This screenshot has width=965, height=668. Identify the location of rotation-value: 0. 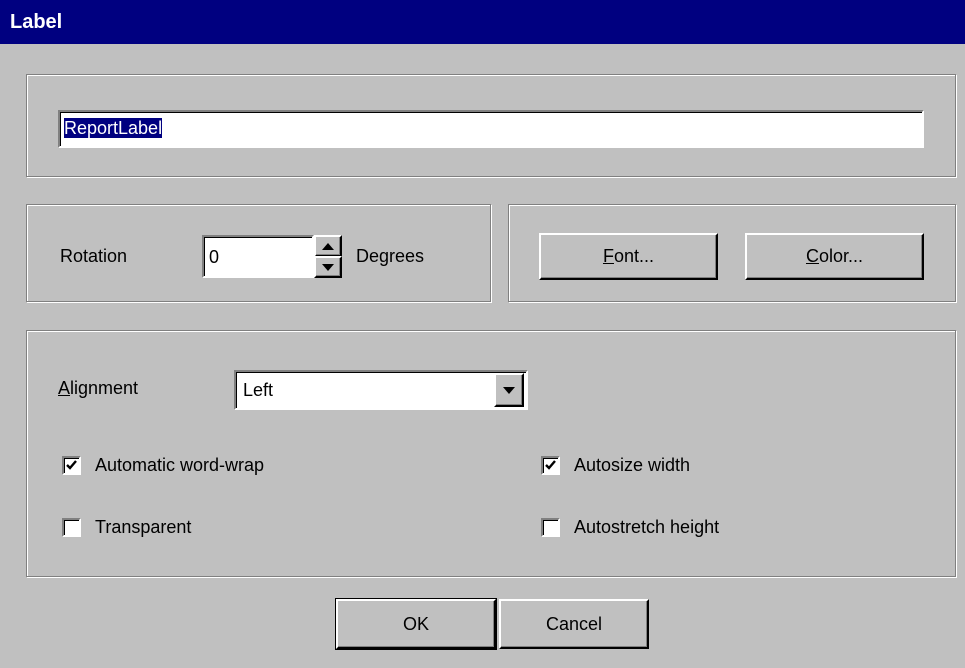
(214, 257).